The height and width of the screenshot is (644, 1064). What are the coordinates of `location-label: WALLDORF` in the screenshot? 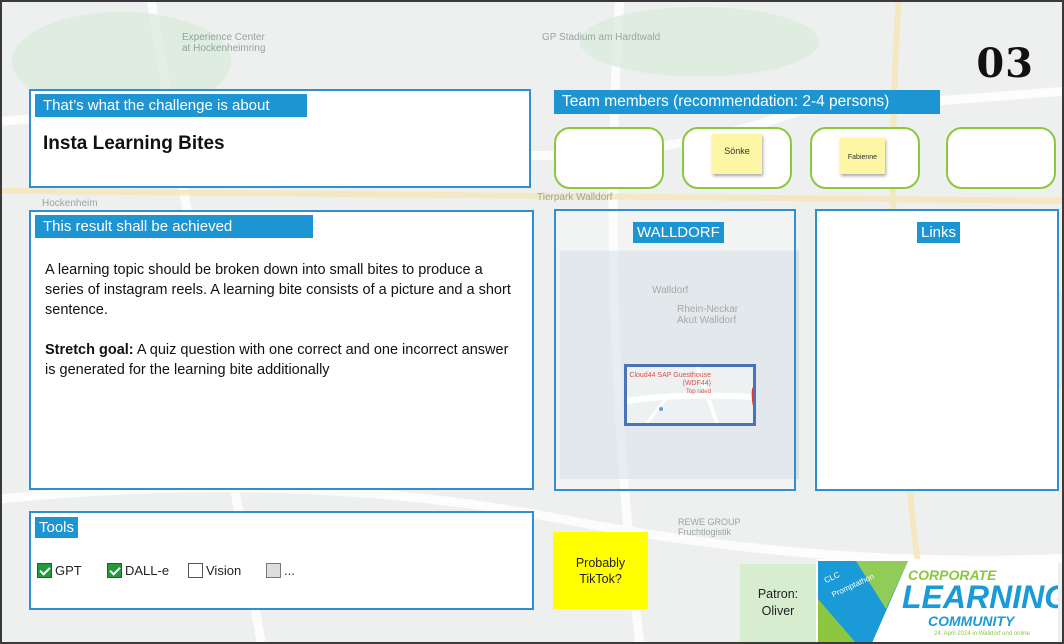 It's located at (678, 232).